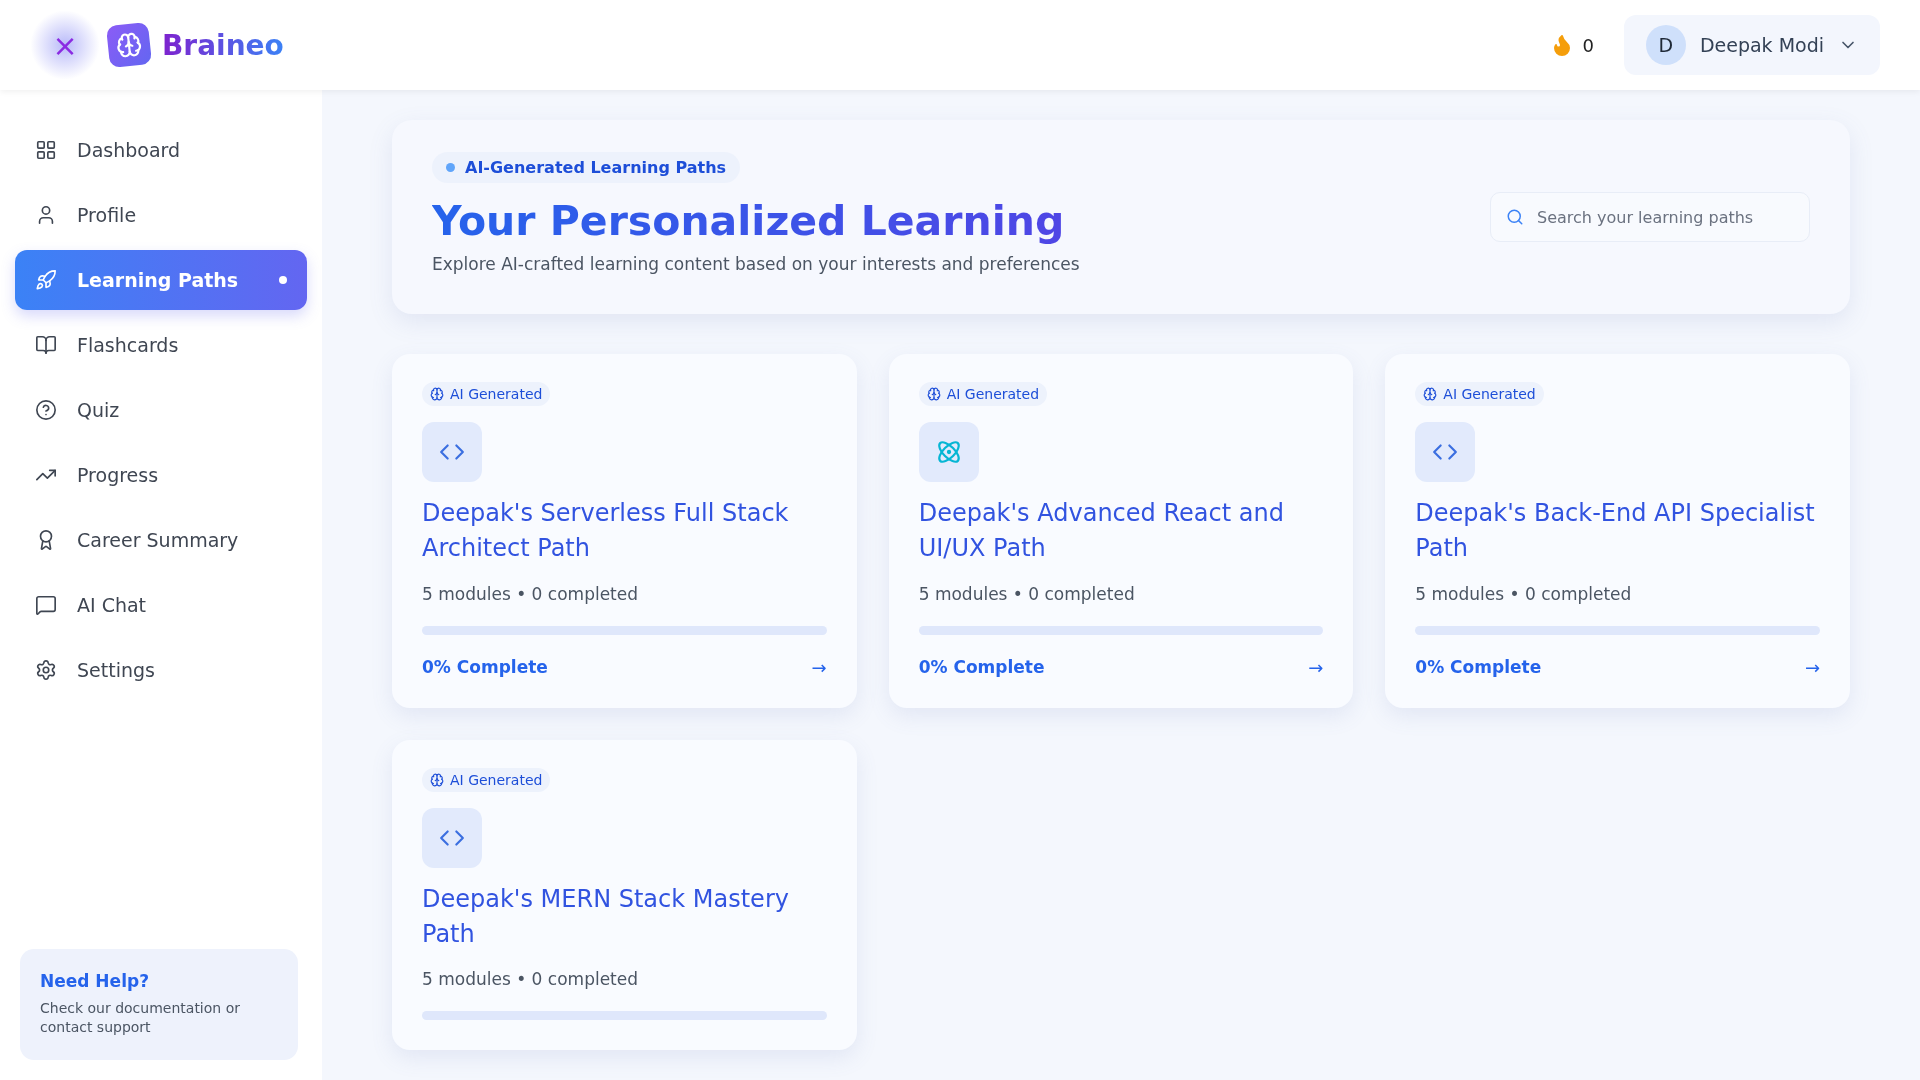 The width and height of the screenshot is (1920, 1080). What do you see at coordinates (161, 280) in the screenshot?
I see `sidebar-item: Learning Paths` at bounding box center [161, 280].